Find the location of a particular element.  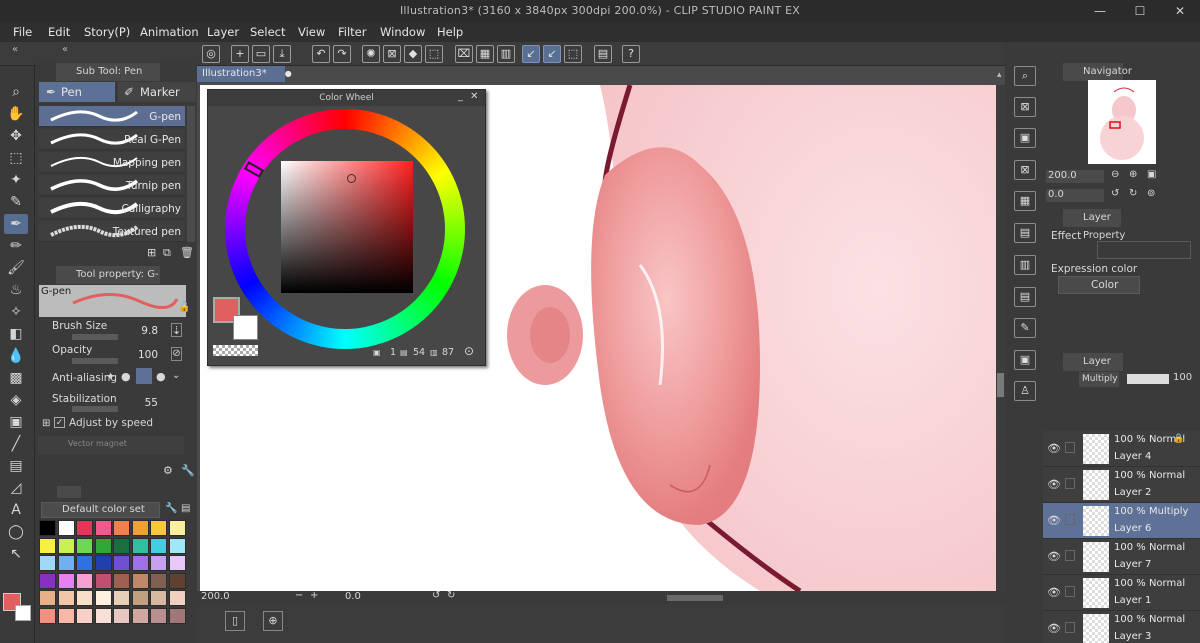

ruler-icon: ▤ is located at coordinates (603, 54).